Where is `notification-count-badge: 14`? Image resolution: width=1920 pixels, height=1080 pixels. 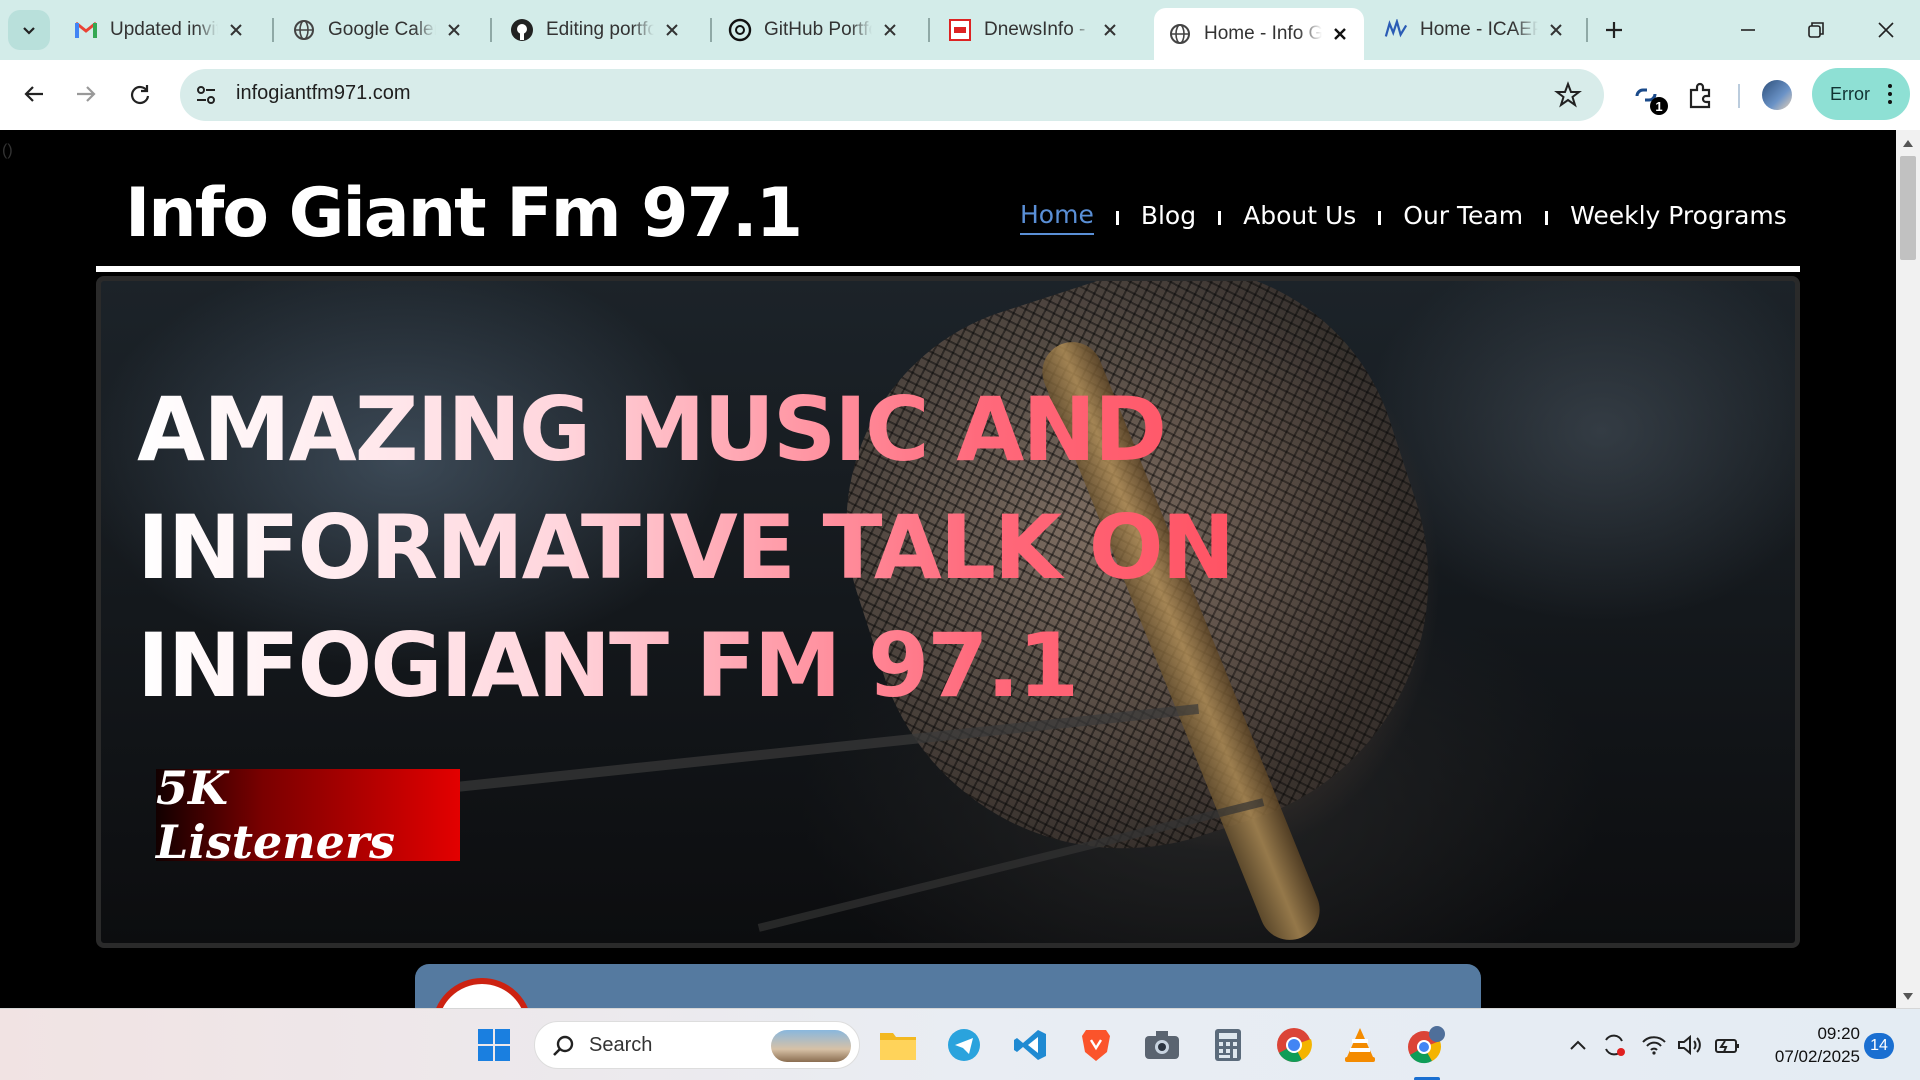
notification-count-badge: 14 is located at coordinates (1879, 1046).